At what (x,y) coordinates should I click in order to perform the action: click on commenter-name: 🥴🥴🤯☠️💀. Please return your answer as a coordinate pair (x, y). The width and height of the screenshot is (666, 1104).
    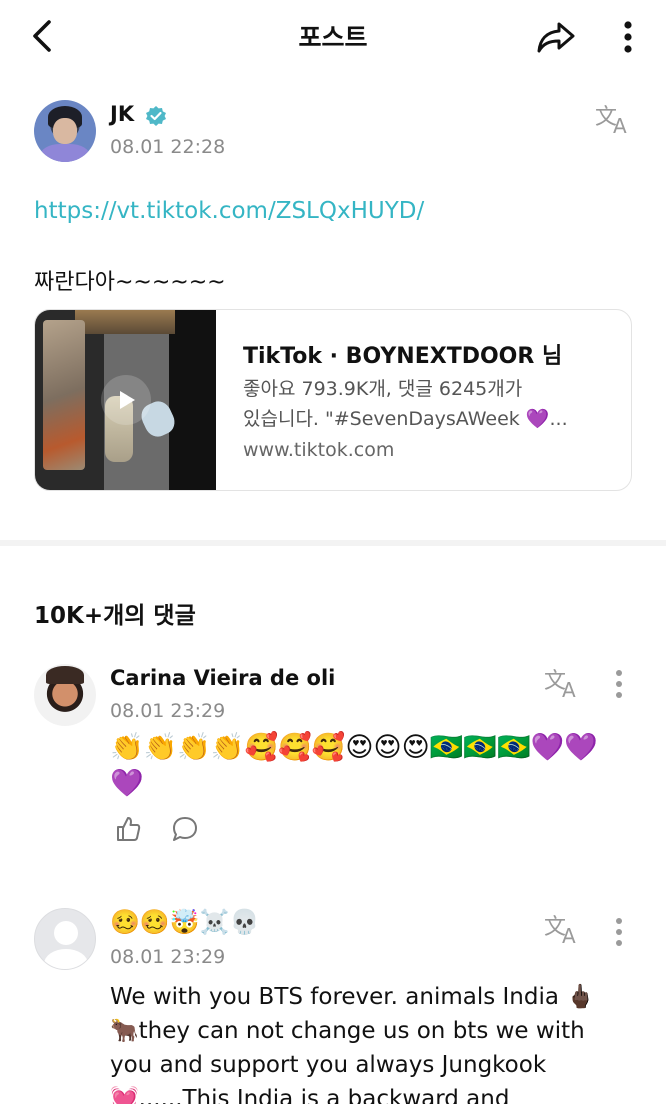
    Looking at the image, I should click on (184, 922).